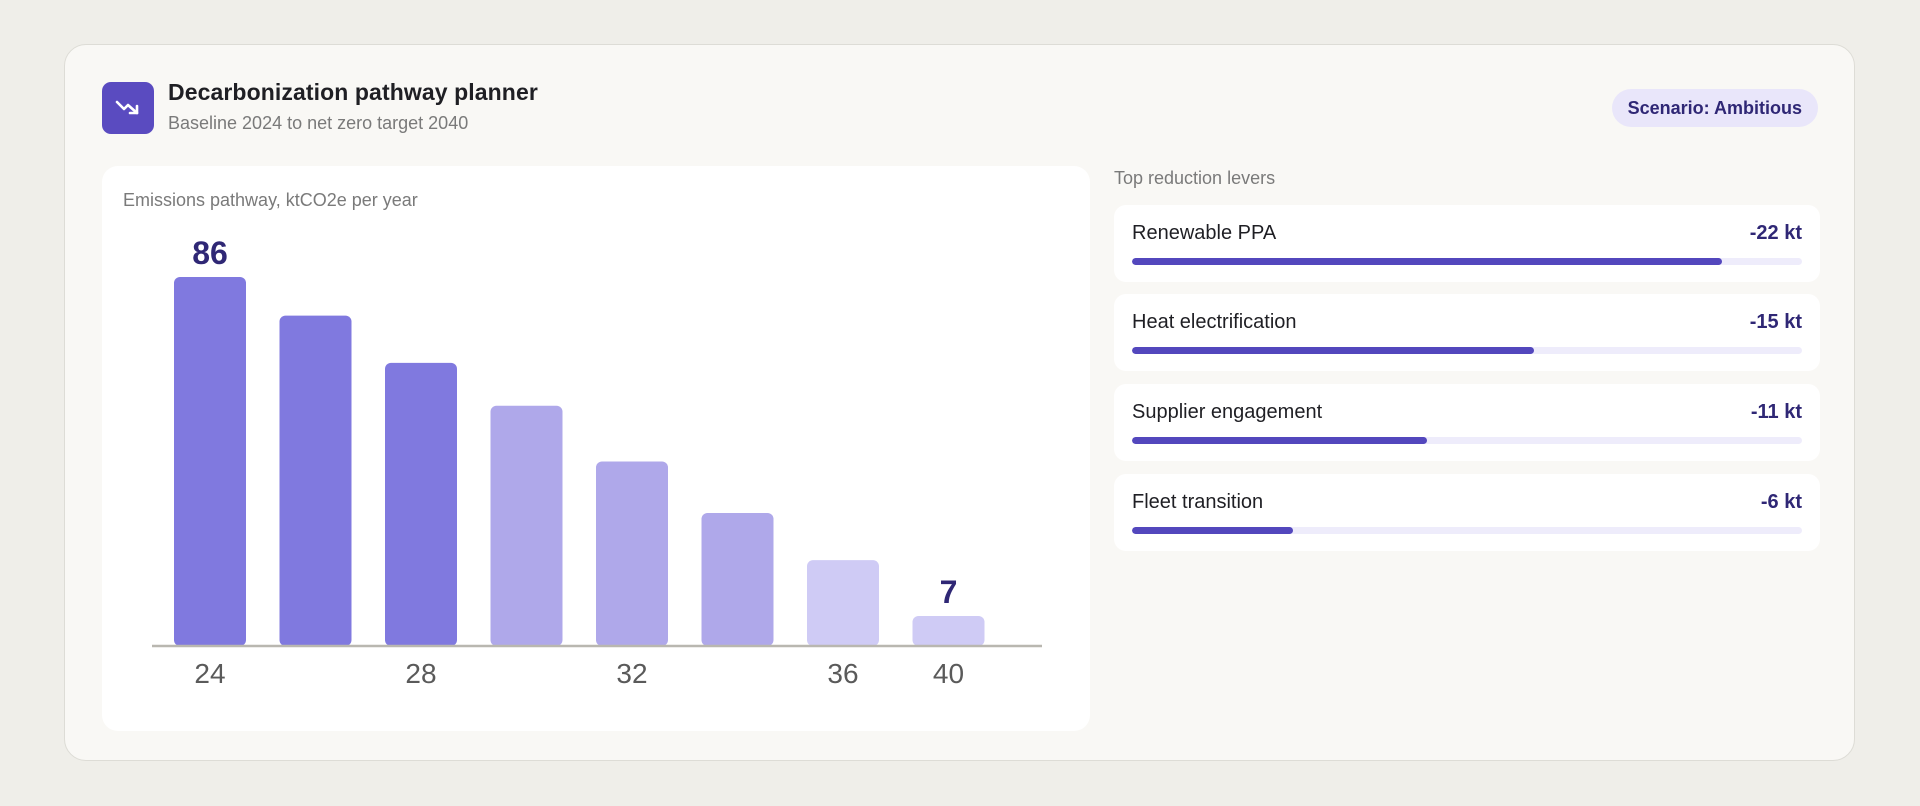  Describe the element at coordinates (1204, 233) in the screenshot. I see `lever-name: Renewable PPA` at that location.